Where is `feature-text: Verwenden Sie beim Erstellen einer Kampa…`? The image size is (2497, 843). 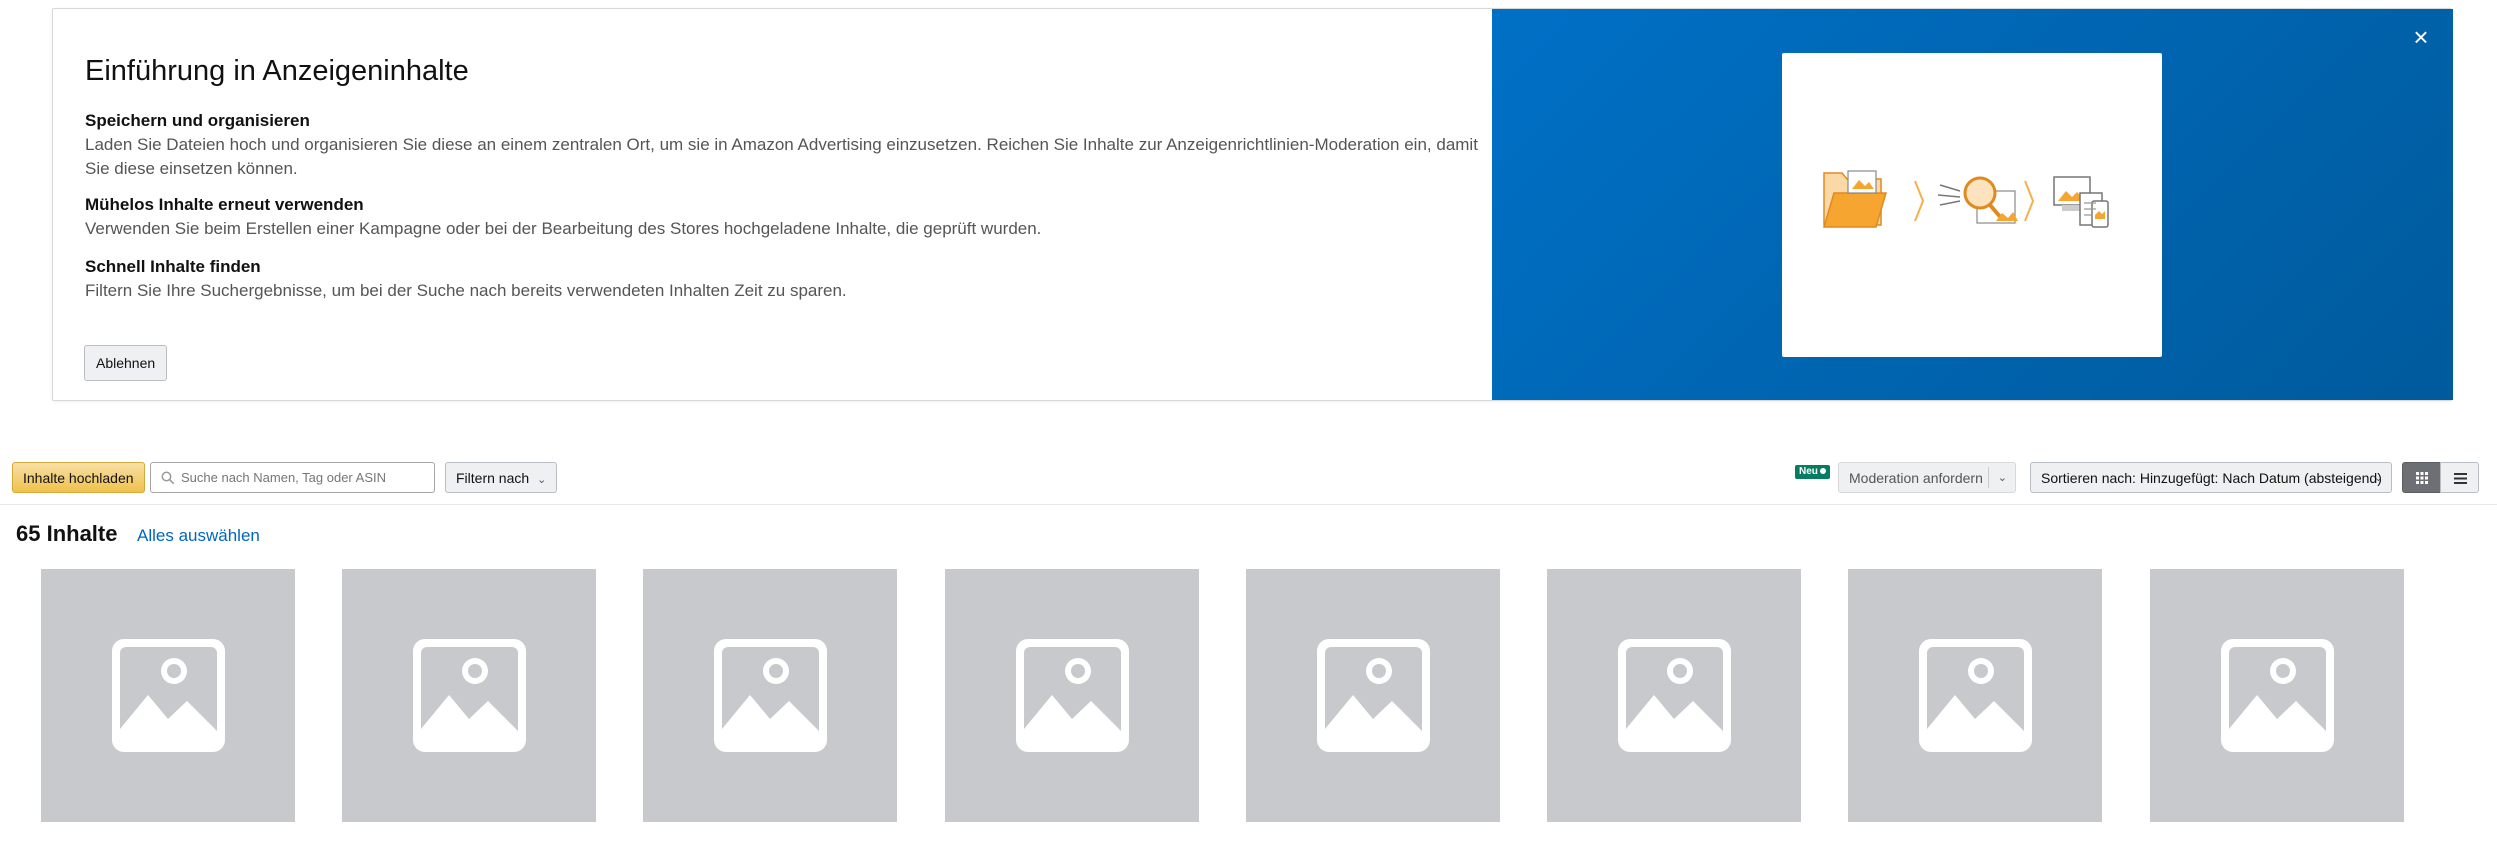
feature-text: Verwenden Sie beim Erstellen einer Kampa… is located at coordinates (563, 228).